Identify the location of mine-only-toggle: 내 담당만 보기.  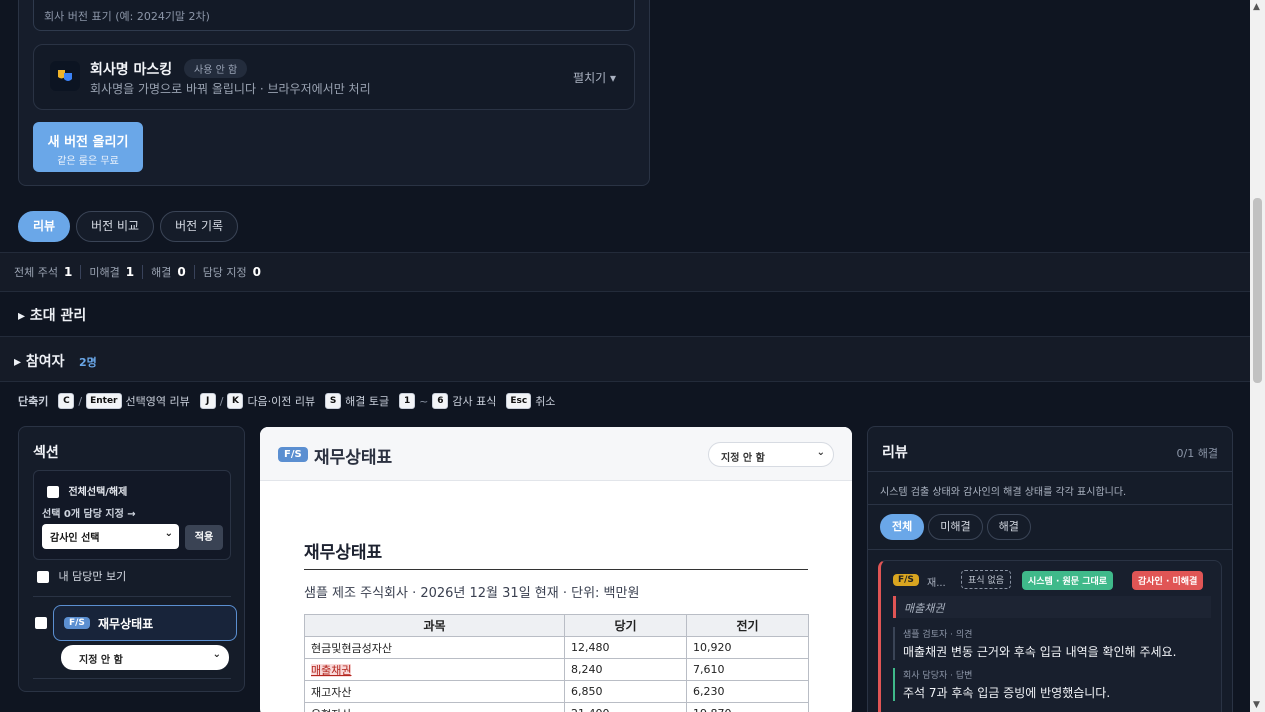
(81, 576).